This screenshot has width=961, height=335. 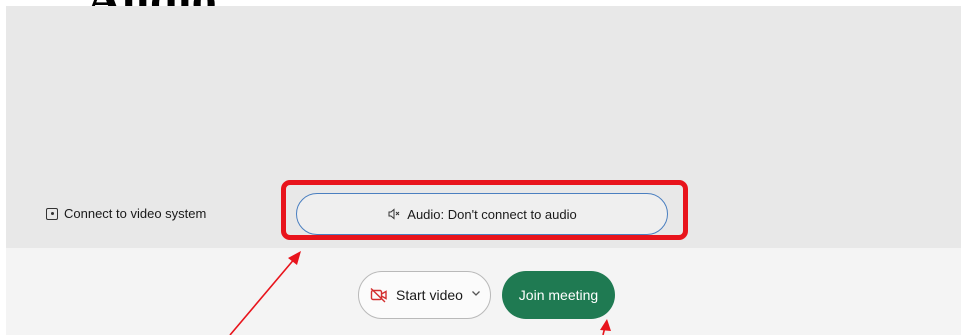 What do you see at coordinates (265, 293) in the screenshot?
I see `annotation-arrow-audio` at bounding box center [265, 293].